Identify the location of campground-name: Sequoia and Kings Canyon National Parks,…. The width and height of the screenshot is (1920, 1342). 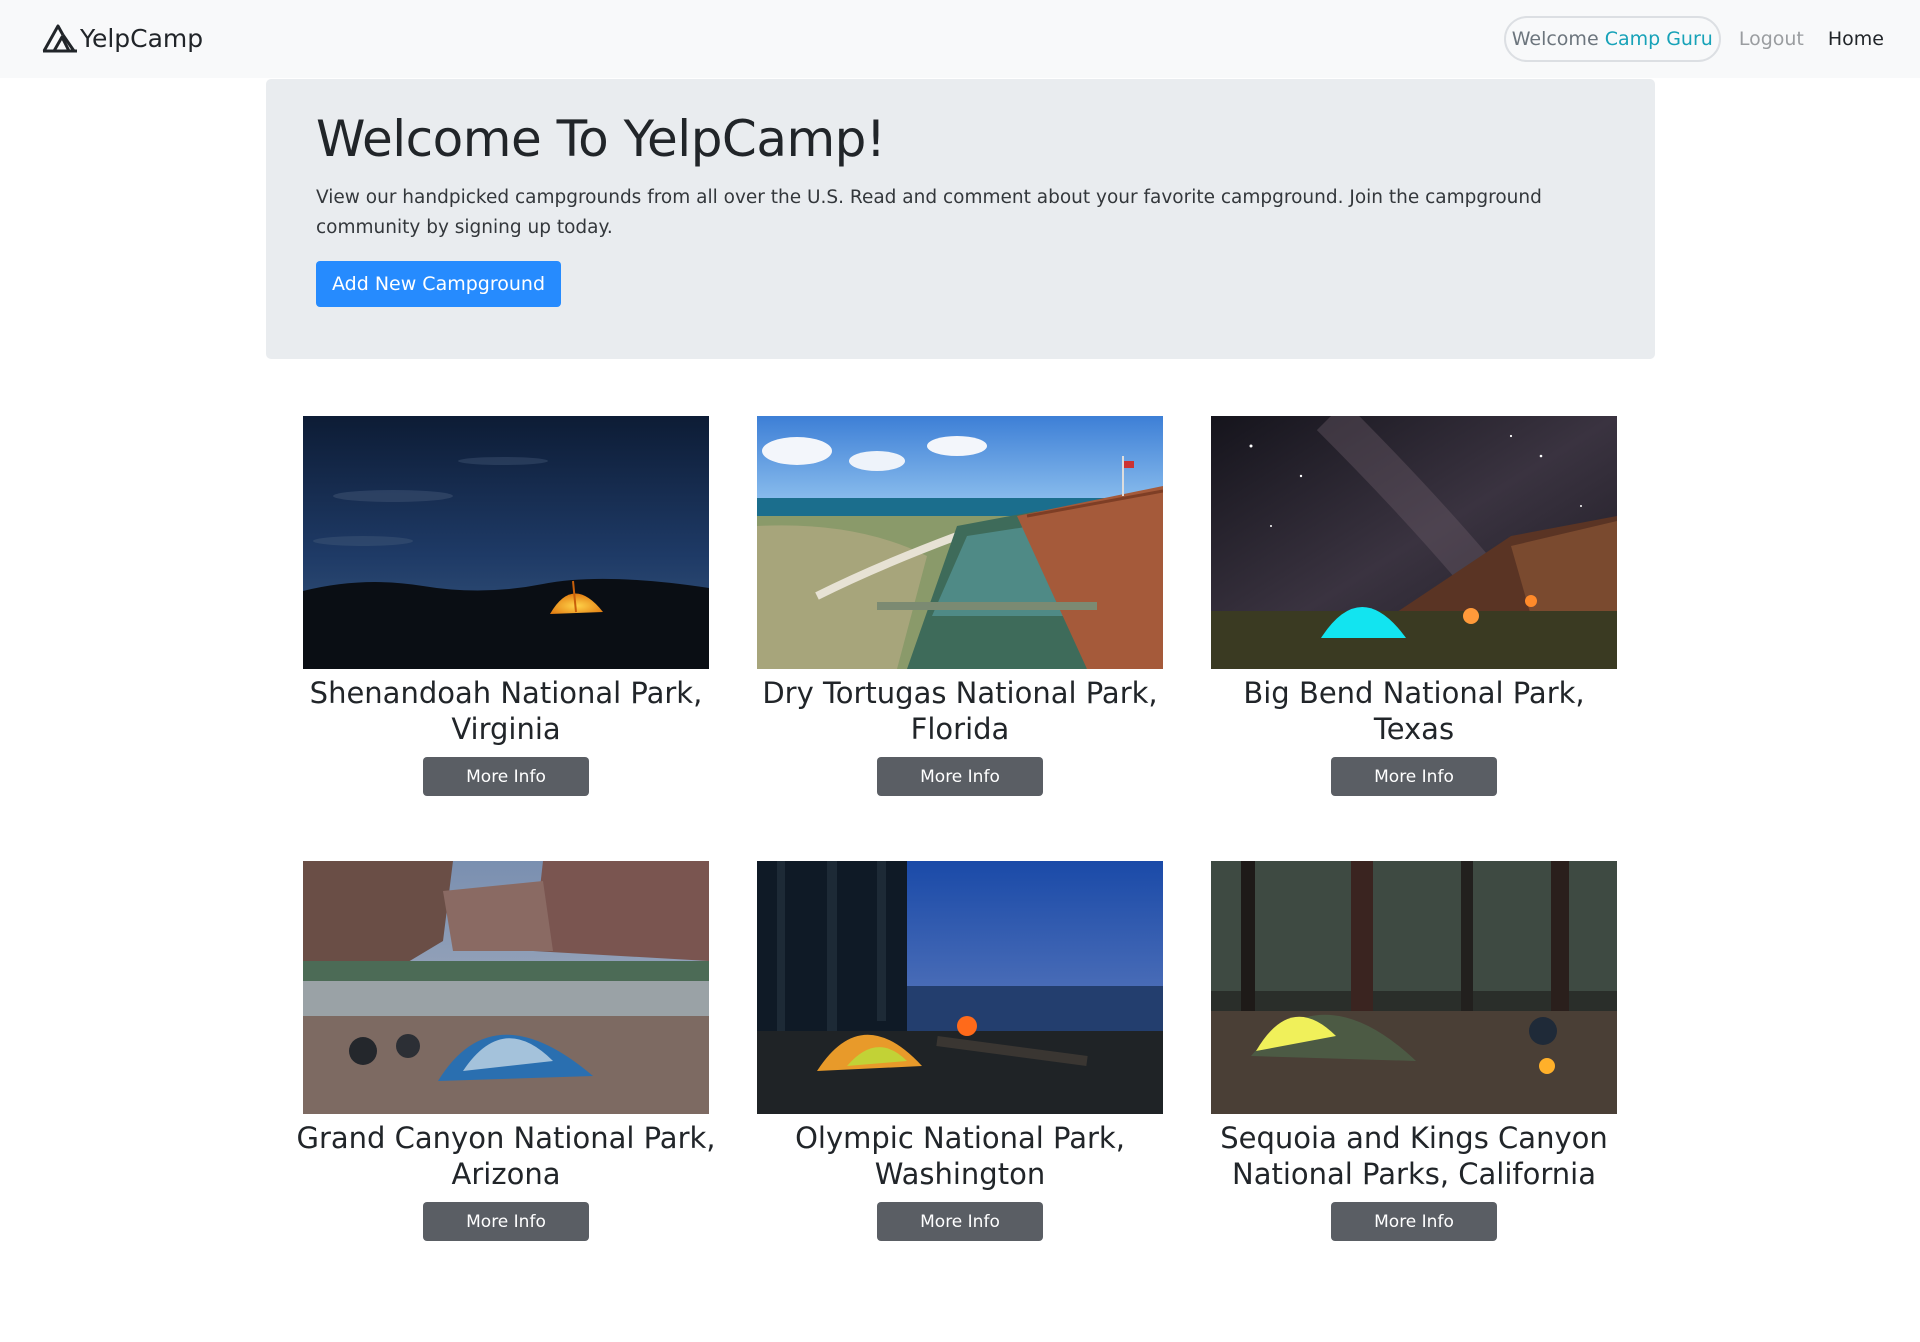
(1414, 1156).